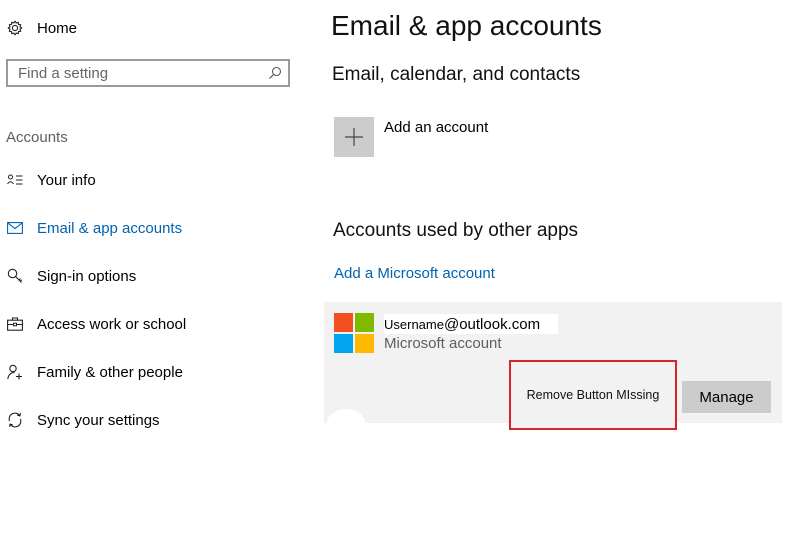 This screenshot has height=548, width=799. Describe the element at coordinates (414, 273) in the screenshot. I see `add-microsoft-account-link: Add a Microsoft account` at that location.